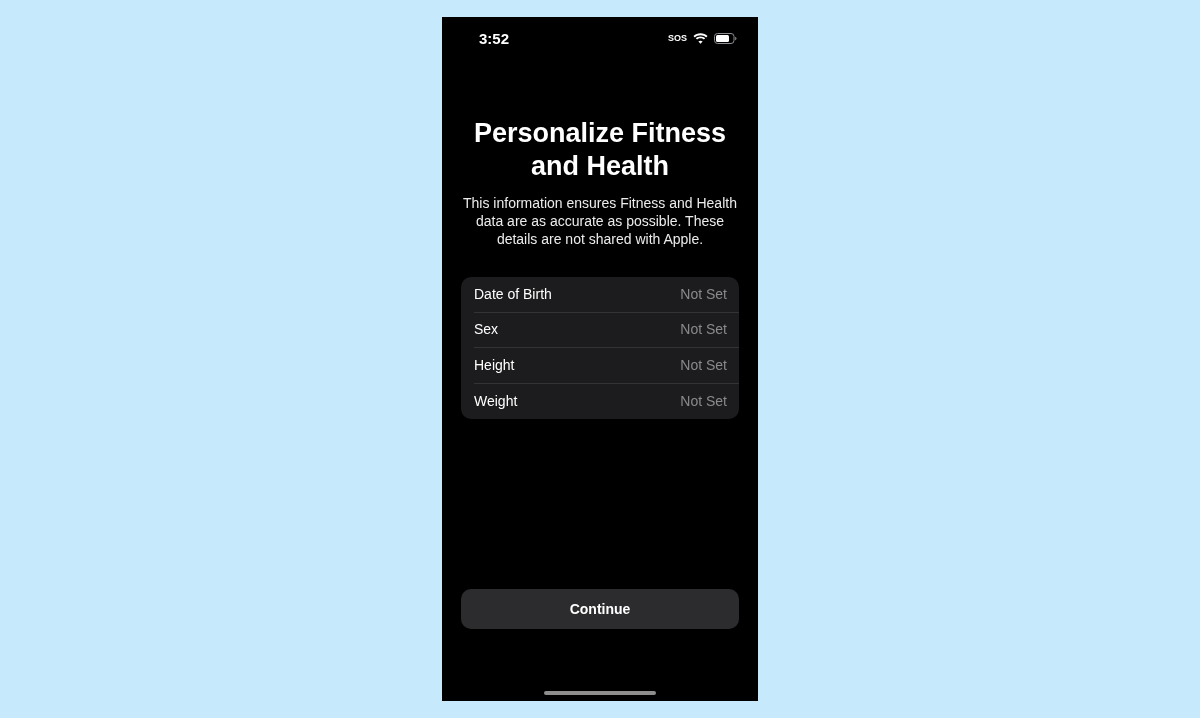 The image size is (1200, 718). I want to click on page-title: Personalize Fitness and Health, so click(600, 150).